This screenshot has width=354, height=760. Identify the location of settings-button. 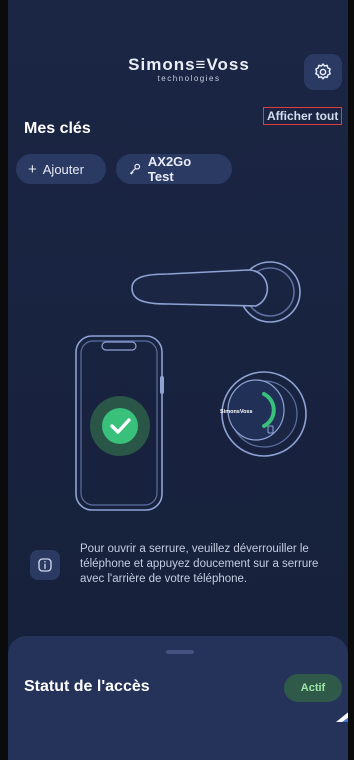
(323, 72).